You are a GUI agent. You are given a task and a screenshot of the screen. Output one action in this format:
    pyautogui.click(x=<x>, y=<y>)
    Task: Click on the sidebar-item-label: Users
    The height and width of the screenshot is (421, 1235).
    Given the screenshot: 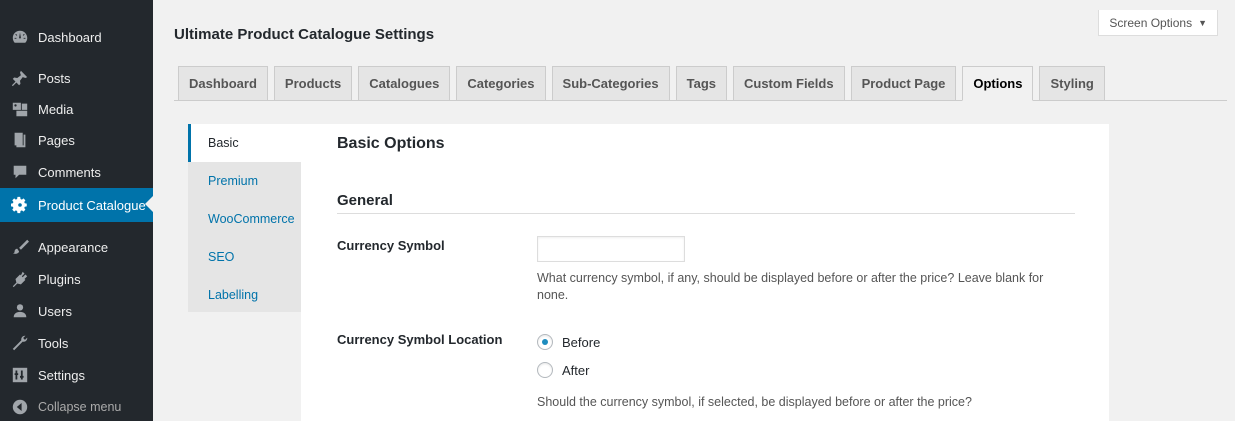 What is the action you would take?
    pyautogui.click(x=55, y=311)
    